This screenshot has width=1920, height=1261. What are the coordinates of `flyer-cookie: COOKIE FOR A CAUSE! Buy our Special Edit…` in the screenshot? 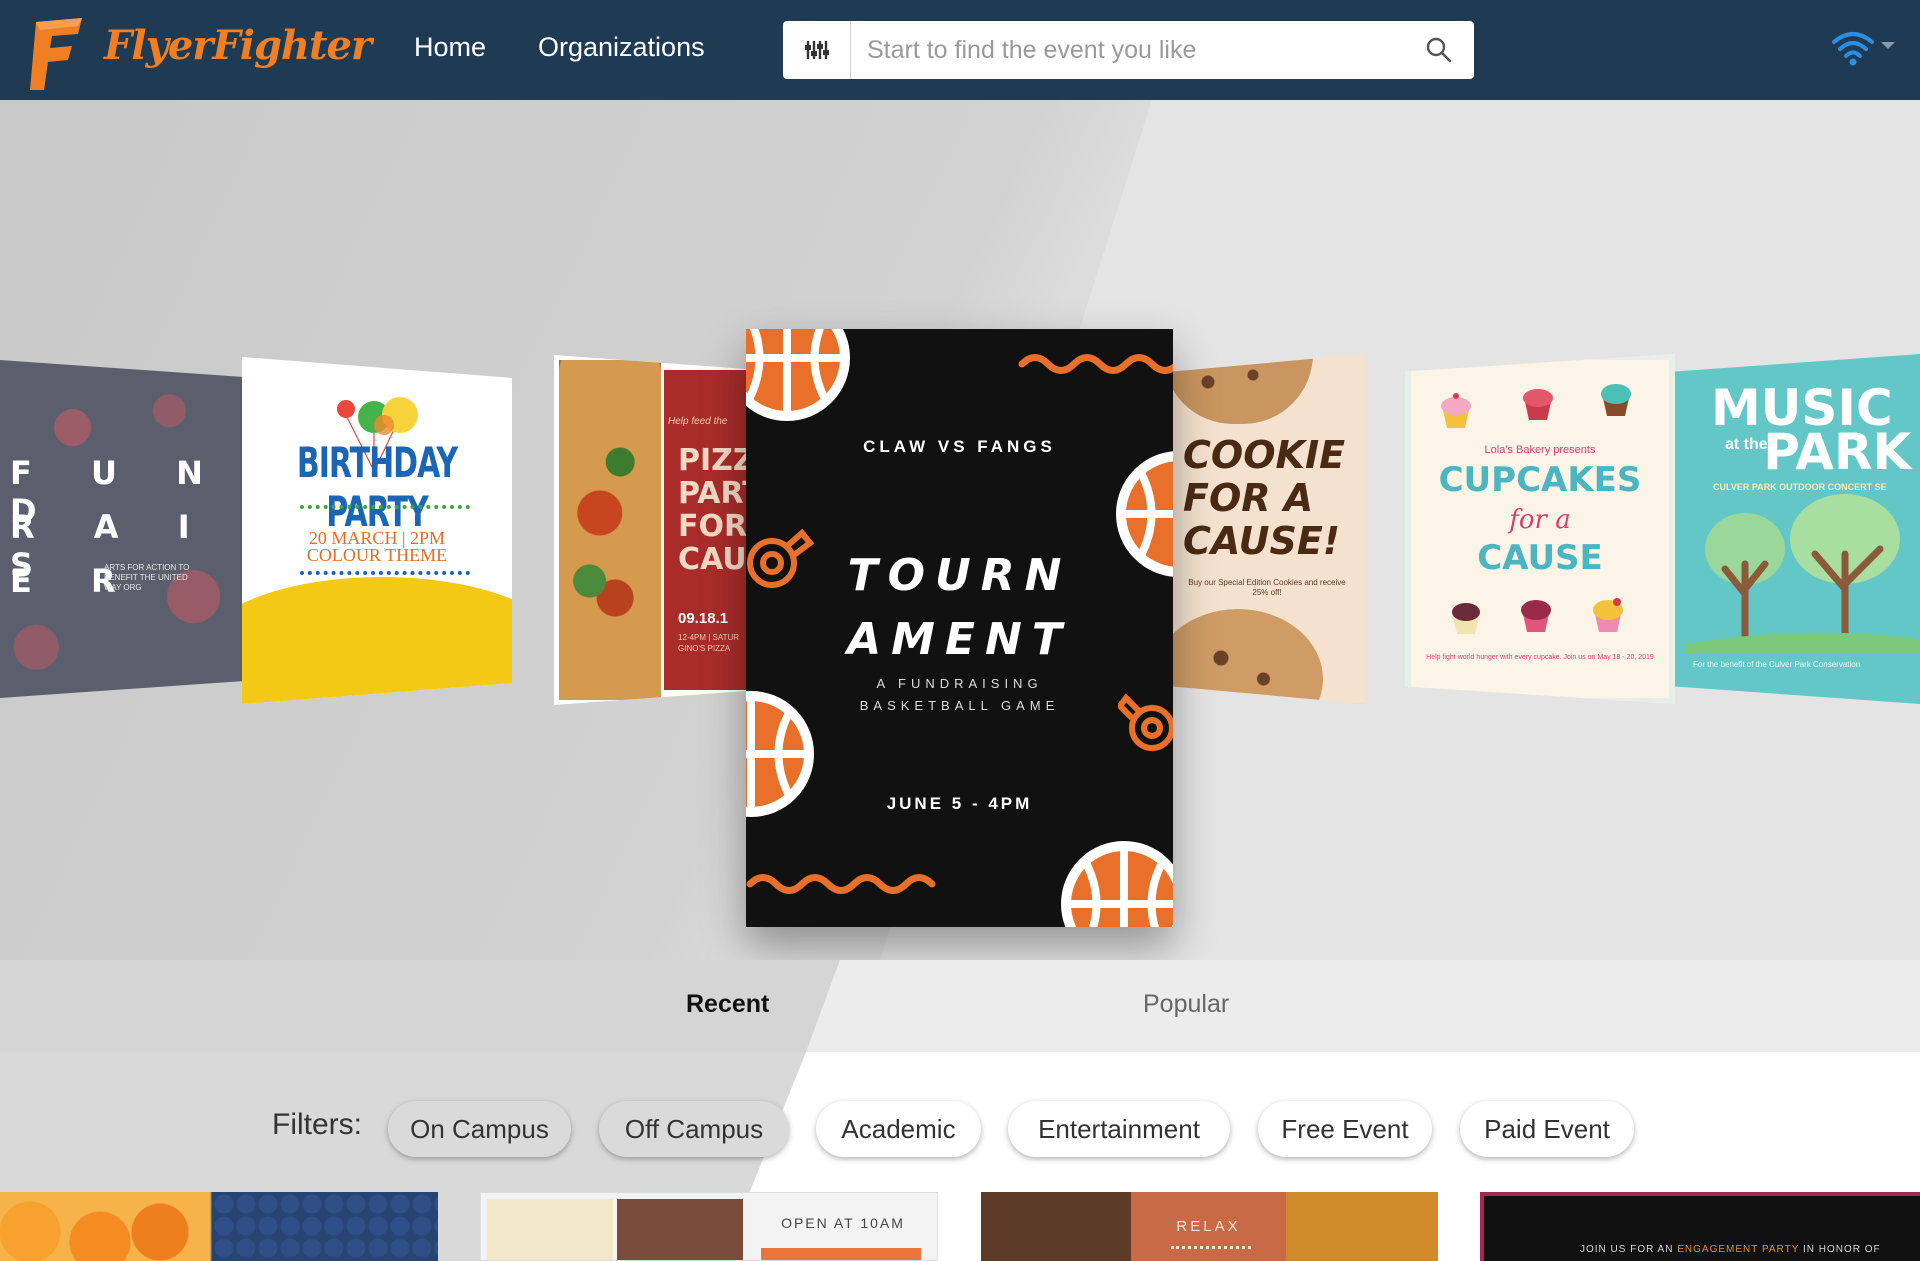 It's located at (1269, 529).